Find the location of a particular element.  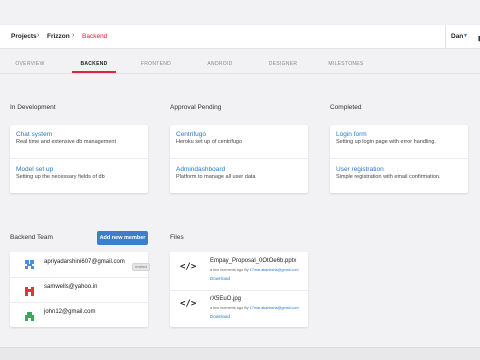

task-description: Setting up the necessary fields of db is located at coordinates (60, 177).